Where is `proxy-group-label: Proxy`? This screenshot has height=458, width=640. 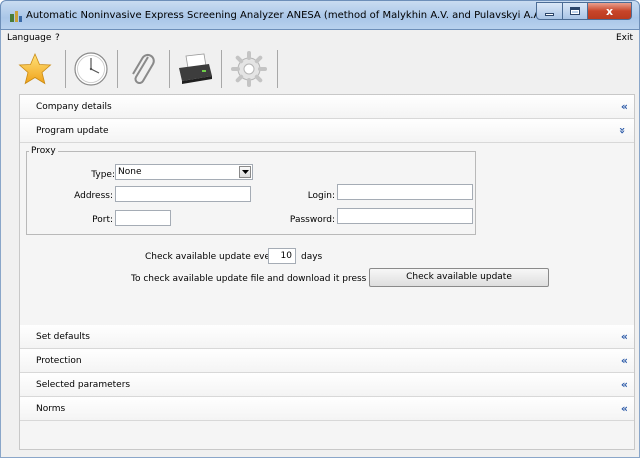
proxy-group-label: Proxy is located at coordinates (43, 151).